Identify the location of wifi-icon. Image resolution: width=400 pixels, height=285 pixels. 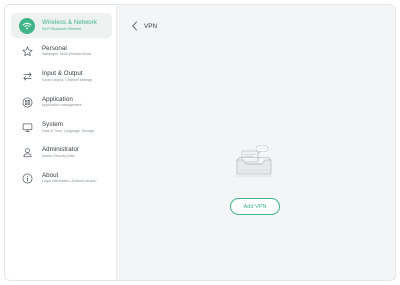
(27, 25).